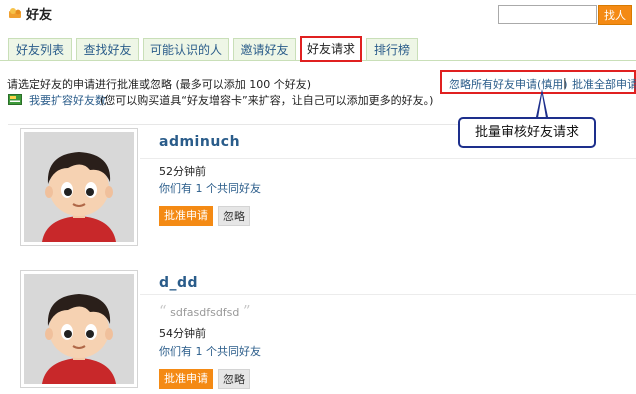  What do you see at coordinates (542, 106) in the screenshot?
I see `callout-pointer-fill` at bounding box center [542, 106].